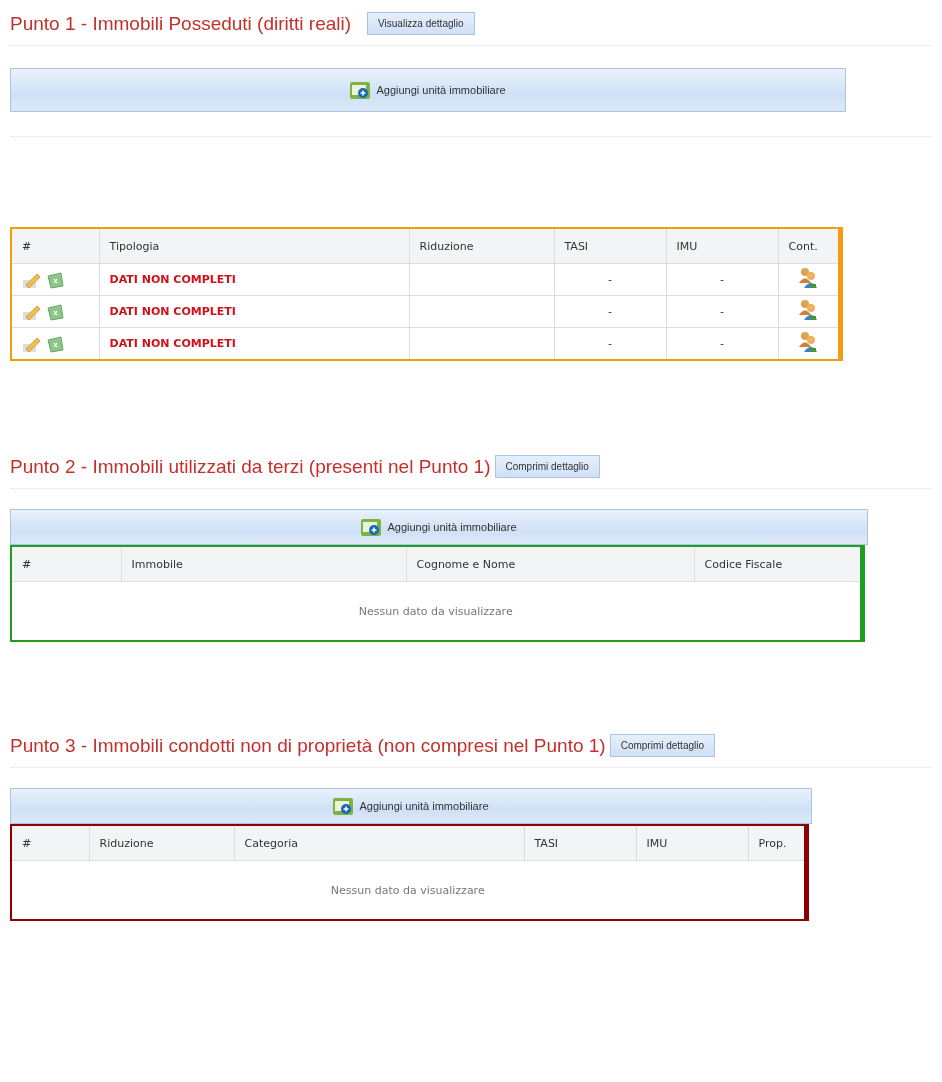 The width and height of the screenshot is (942, 1082). Describe the element at coordinates (263, 564) in the screenshot. I see `column-header: Immobile` at that location.